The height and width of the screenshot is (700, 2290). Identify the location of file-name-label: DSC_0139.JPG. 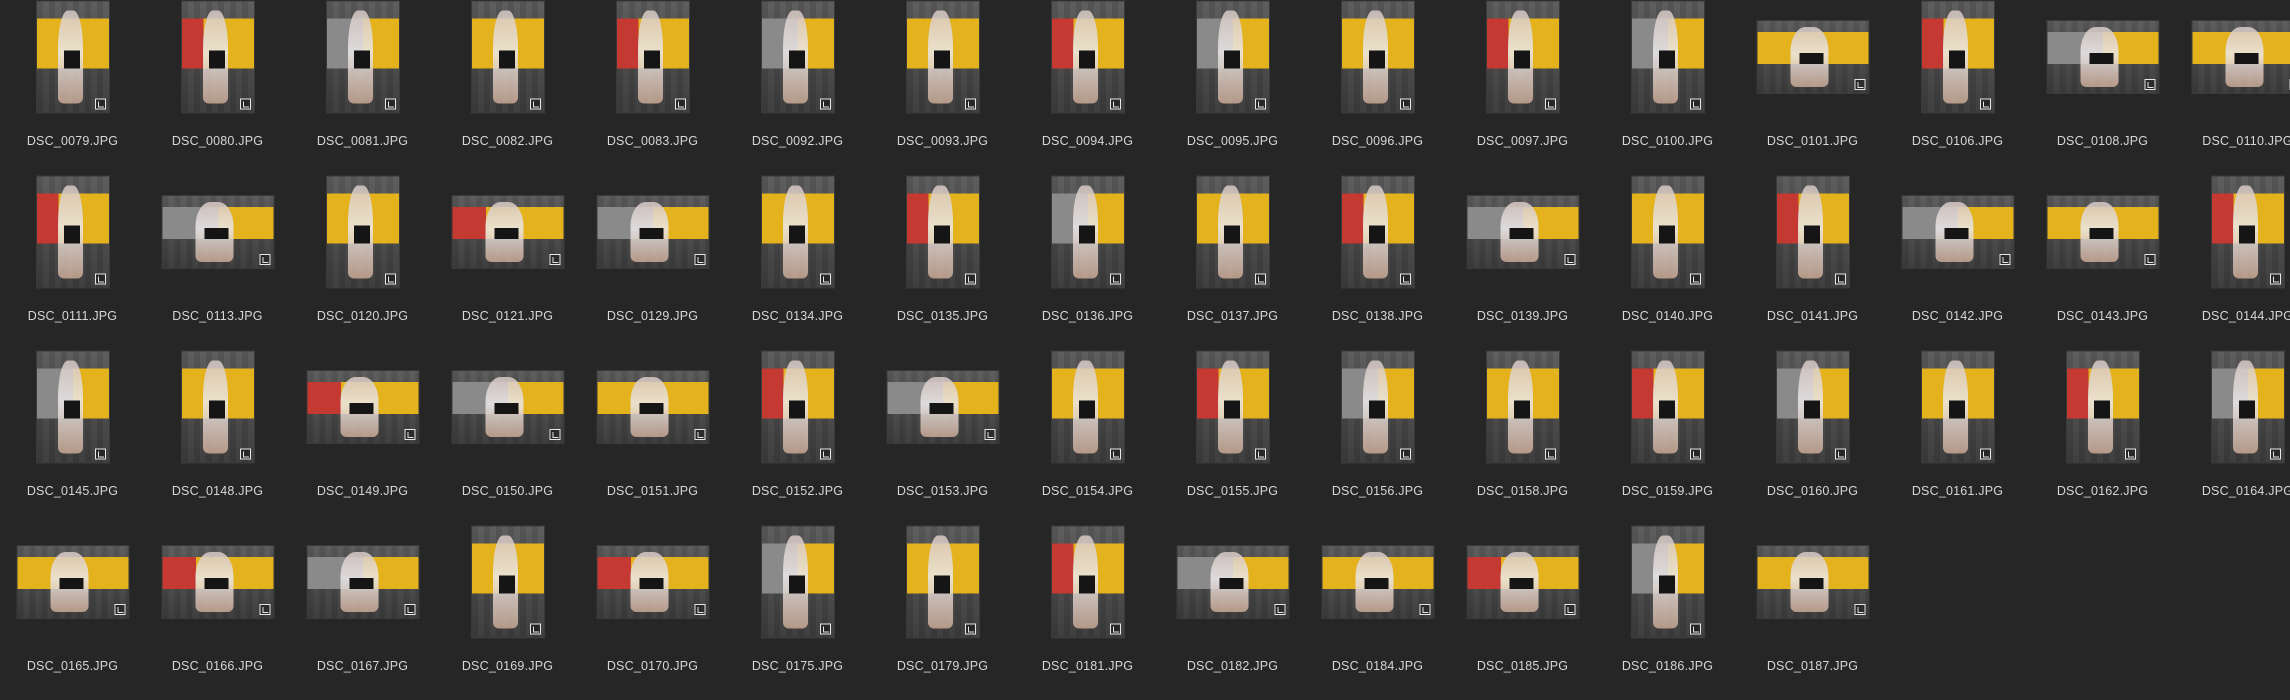
(1522, 316).